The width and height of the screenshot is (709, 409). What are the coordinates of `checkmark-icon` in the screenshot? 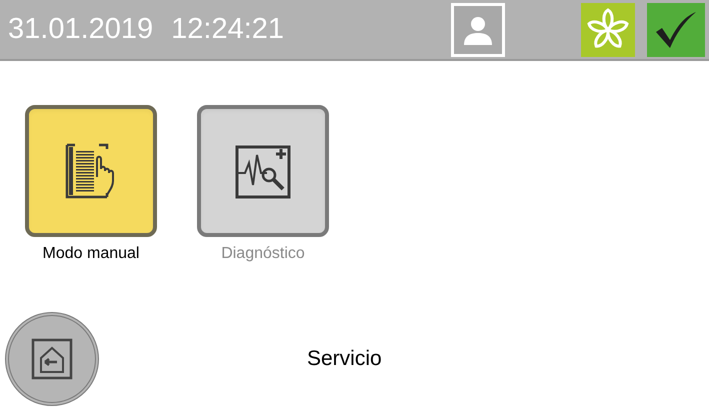 It's located at (676, 30).